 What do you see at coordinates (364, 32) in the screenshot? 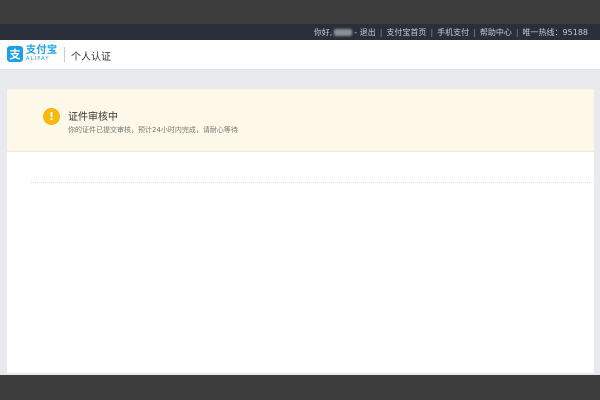
I see `logout-link: - 退出` at bounding box center [364, 32].